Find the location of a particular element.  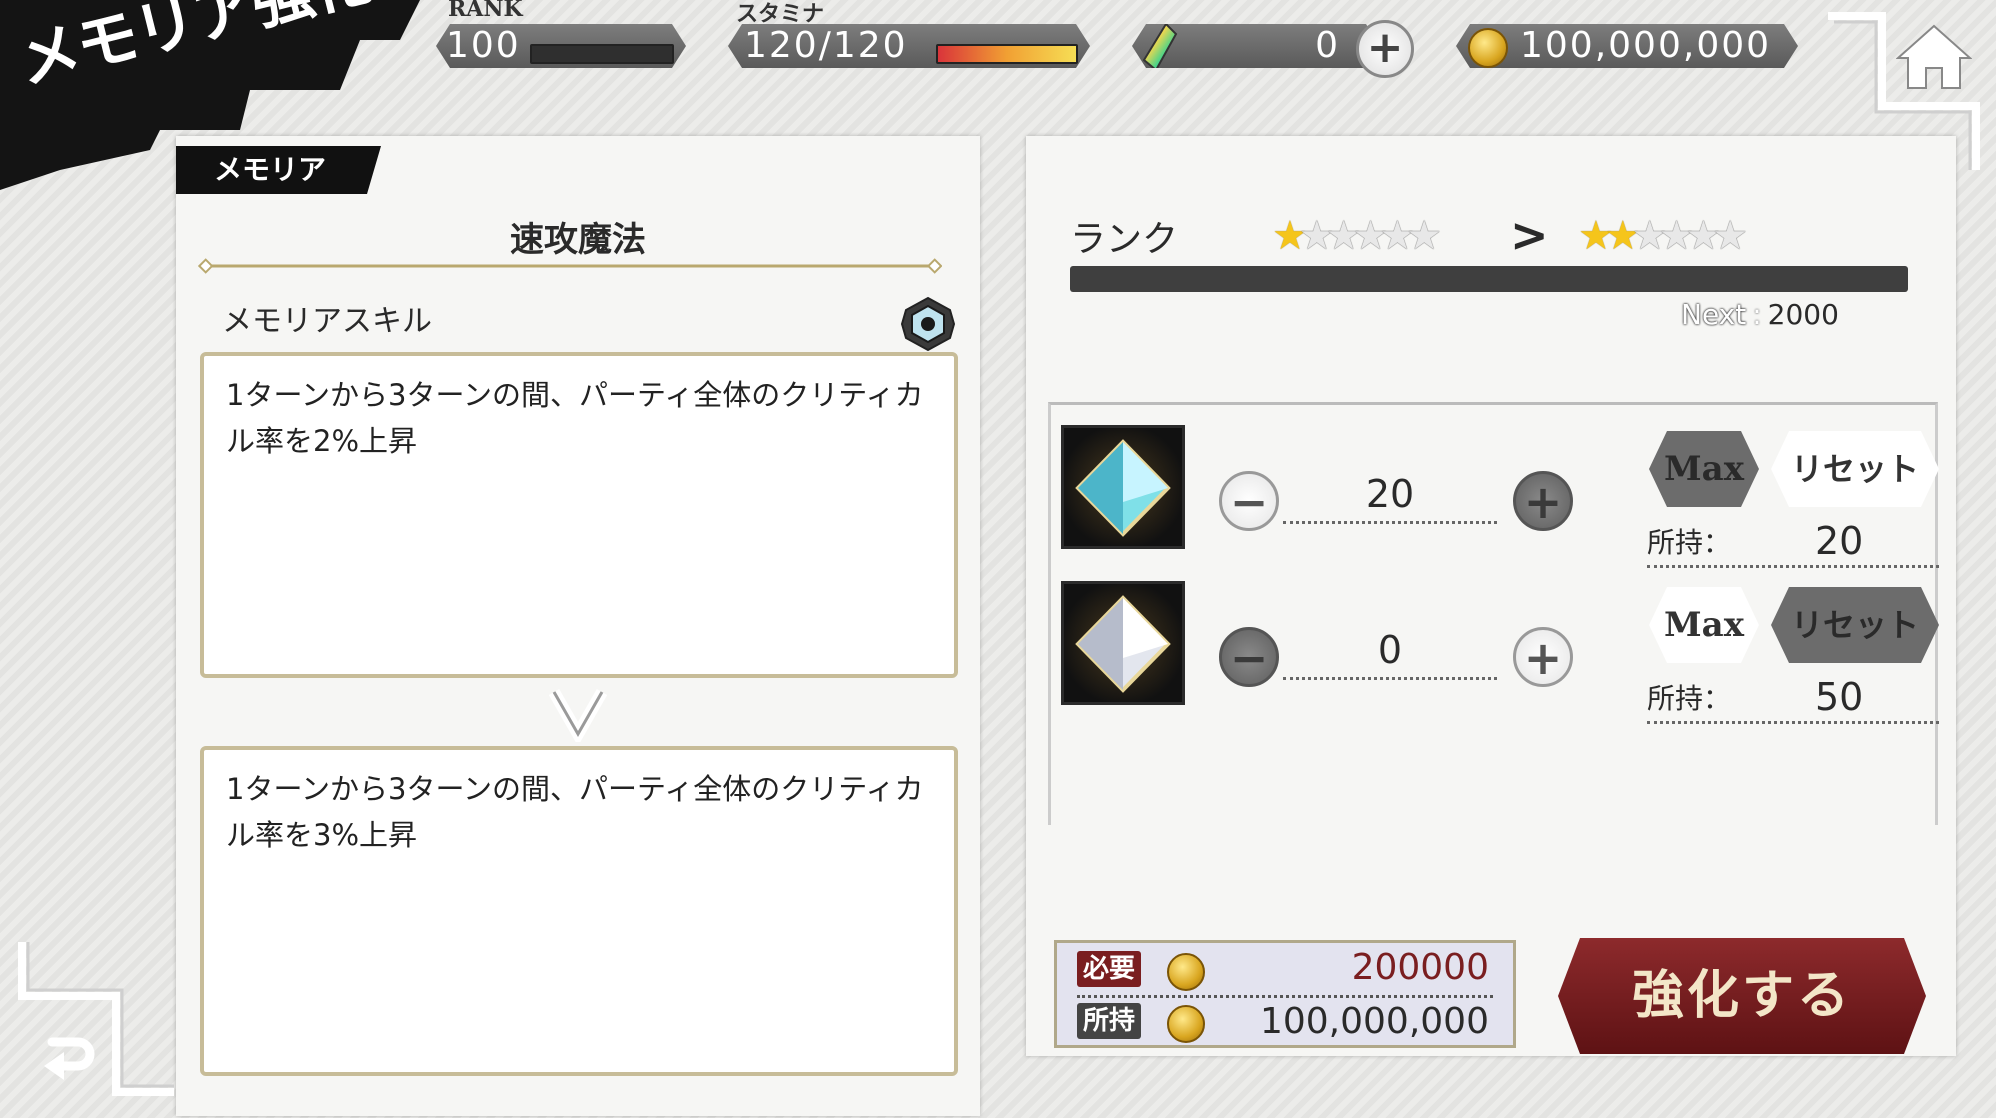

memoria-tag: メモリア is located at coordinates (278, 170).